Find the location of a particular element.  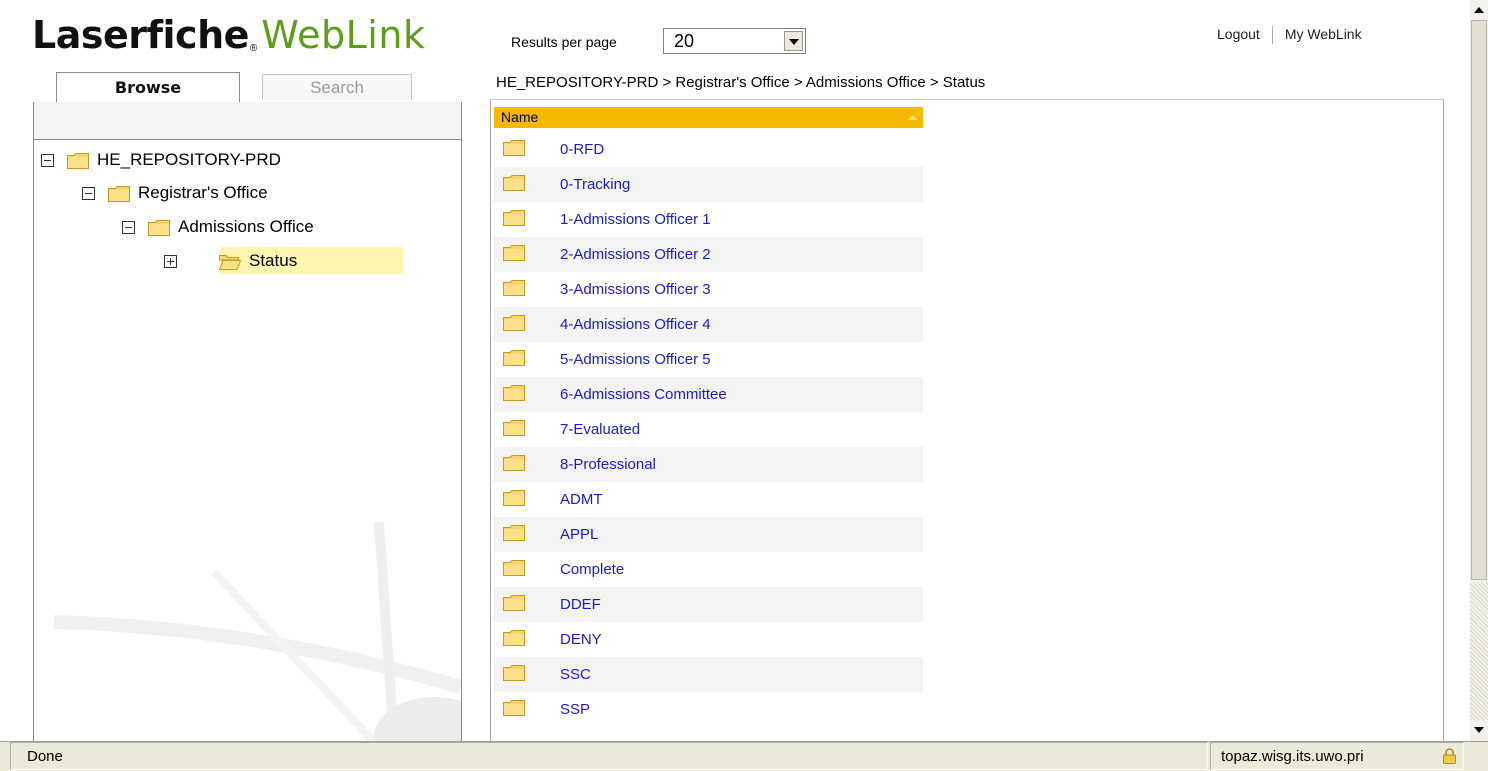

folder-link: 1-Admissions Officer 1 is located at coordinates (635, 219).